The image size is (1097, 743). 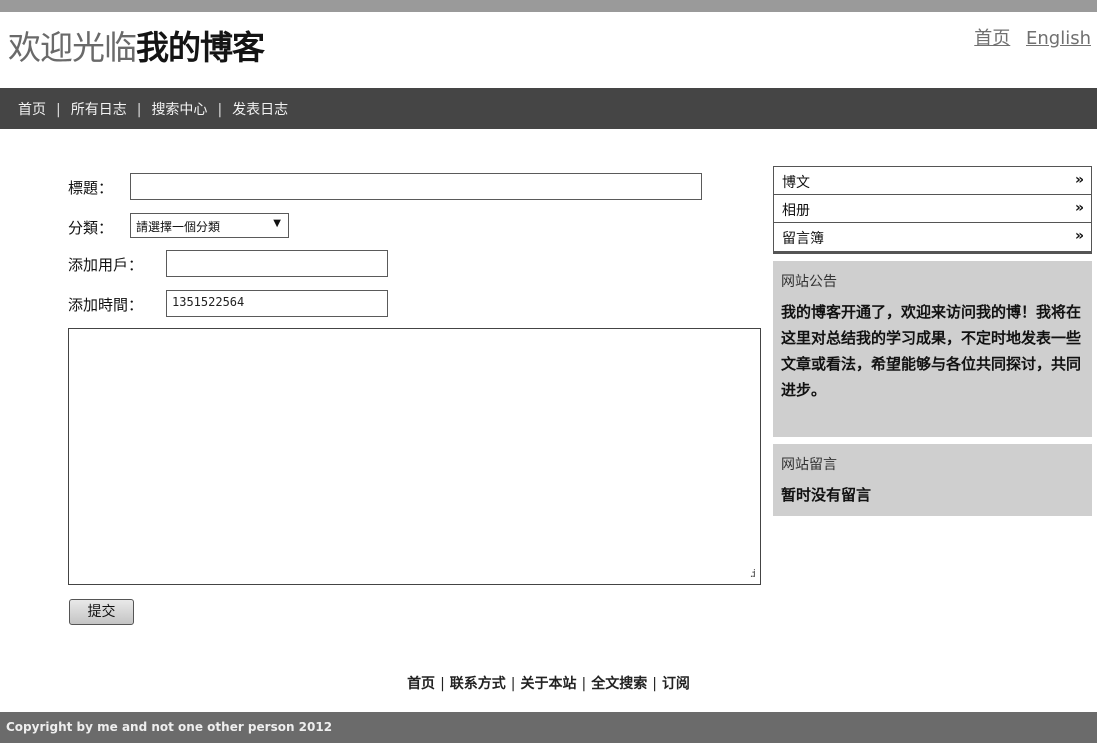 What do you see at coordinates (676, 684) in the screenshot?
I see `footer-link-subscribe: 订阅` at bounding box center [676, 684].